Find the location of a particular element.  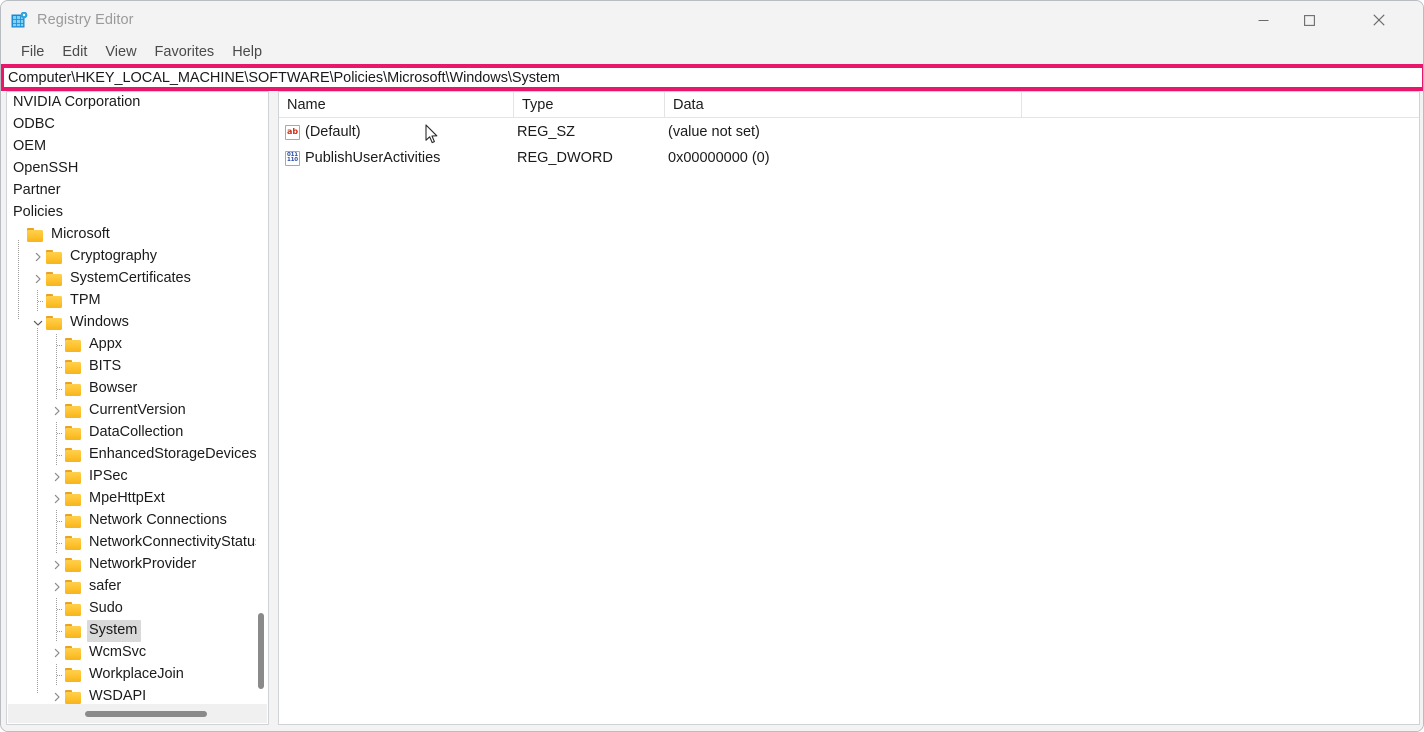

tree-item-network-connections: Network Connections is located at coordinates (132, 521).